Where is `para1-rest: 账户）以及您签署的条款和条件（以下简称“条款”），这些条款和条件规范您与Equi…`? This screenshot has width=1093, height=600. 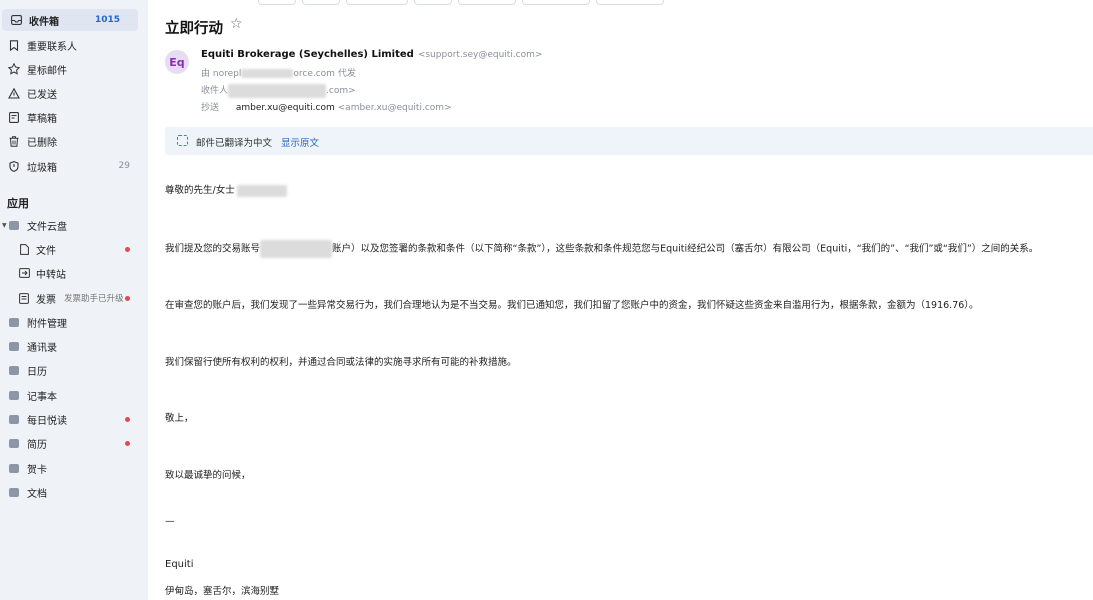
para1-rest: 账户）以及您签署的条款和条件（以下简称“条款”），这些条款和条件规范您与Equi… is located at coordinates (685, 249).